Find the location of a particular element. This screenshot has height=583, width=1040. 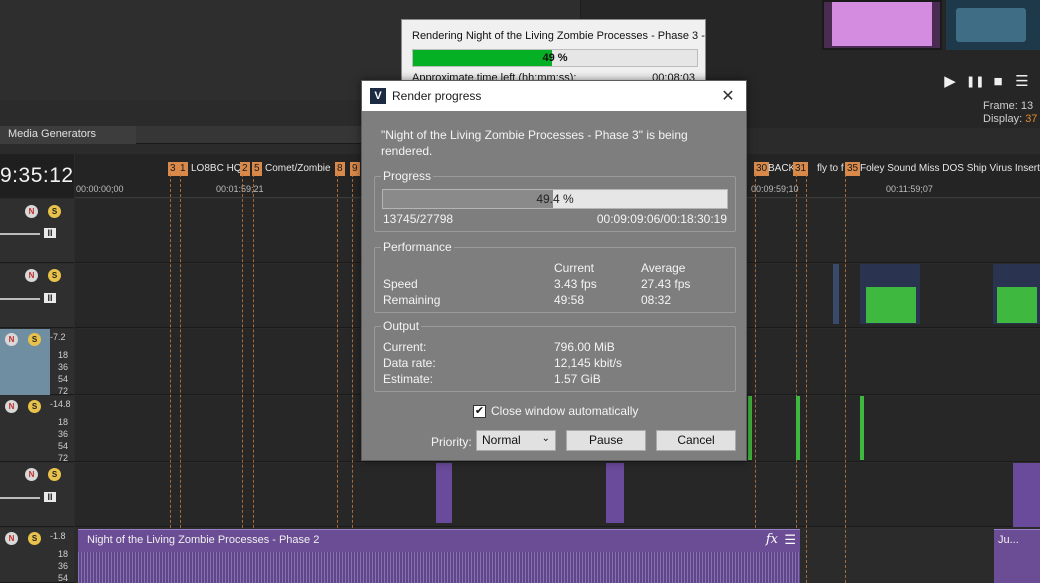

level-readout: -7.2 is located at coordinates (58, 337).